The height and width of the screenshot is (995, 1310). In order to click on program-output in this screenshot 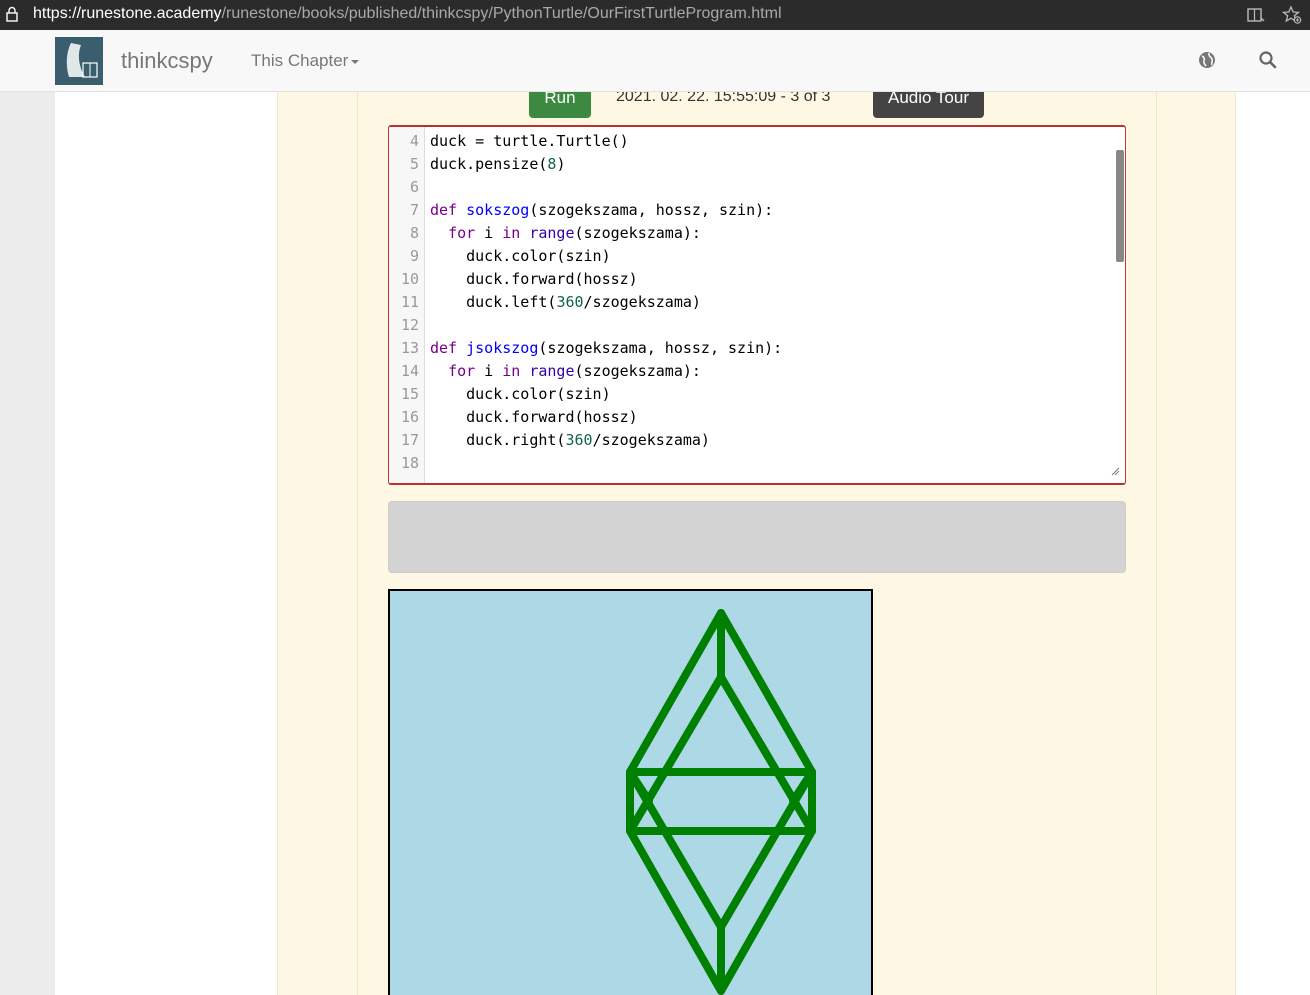, I will do `click(757, 537)`.